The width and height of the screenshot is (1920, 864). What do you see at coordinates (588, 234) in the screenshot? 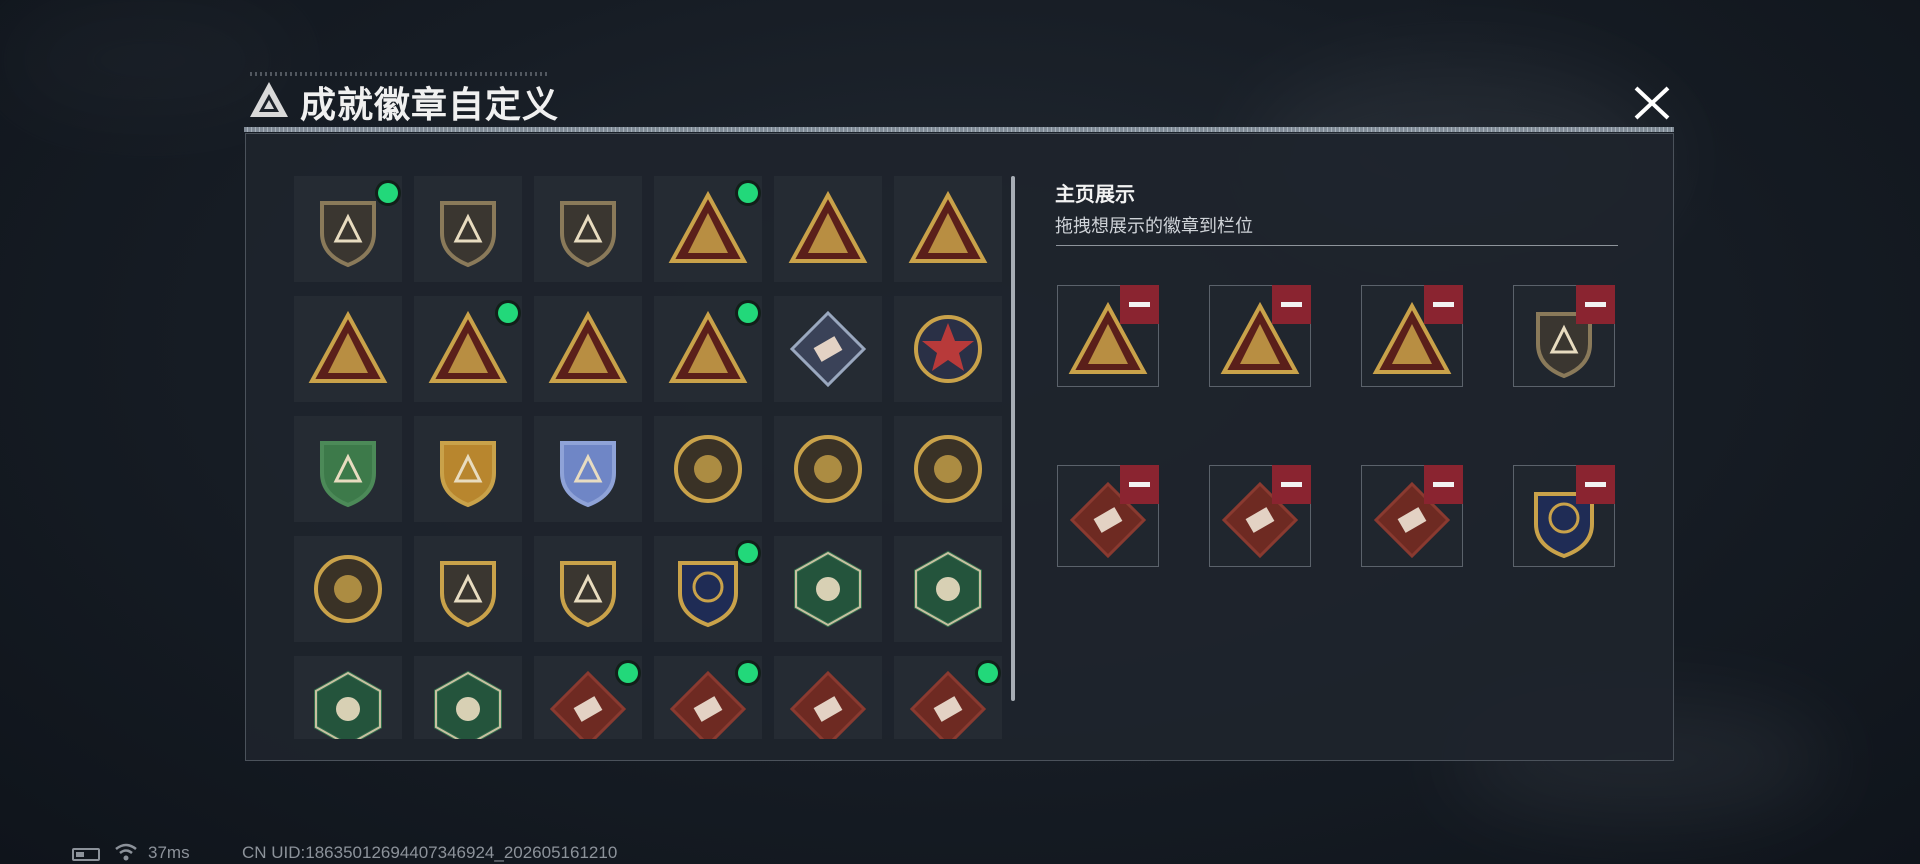
I see `shield-dagger-badge-icon` at bounding box center [588, 234].